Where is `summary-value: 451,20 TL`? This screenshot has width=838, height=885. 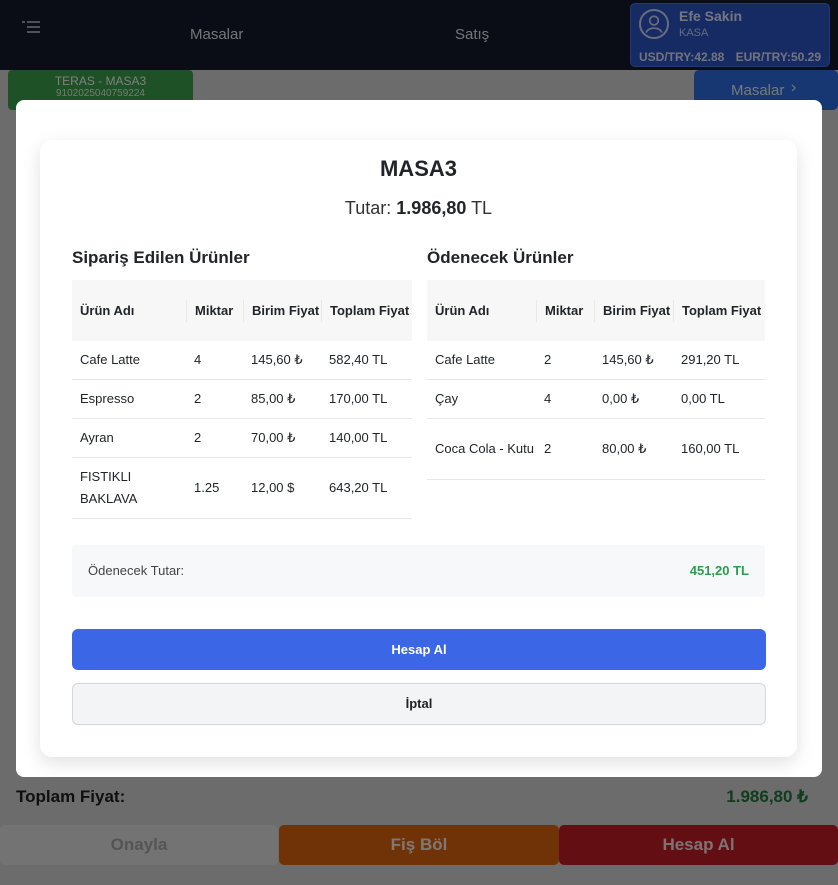 summary-value: 451,20 TL is located at coordinates (719, 570).